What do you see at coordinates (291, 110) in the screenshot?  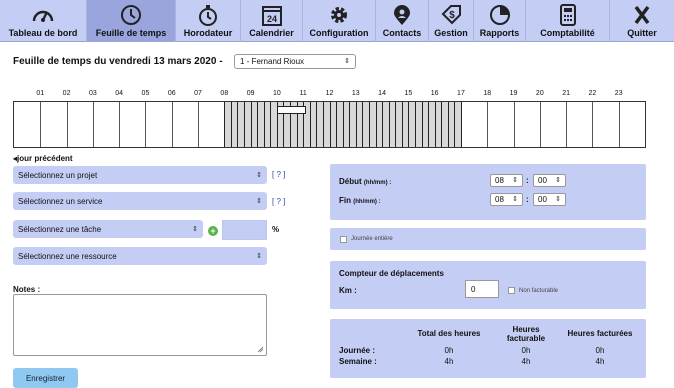 I see `current-time-slot` at bounding box center [291, 110].